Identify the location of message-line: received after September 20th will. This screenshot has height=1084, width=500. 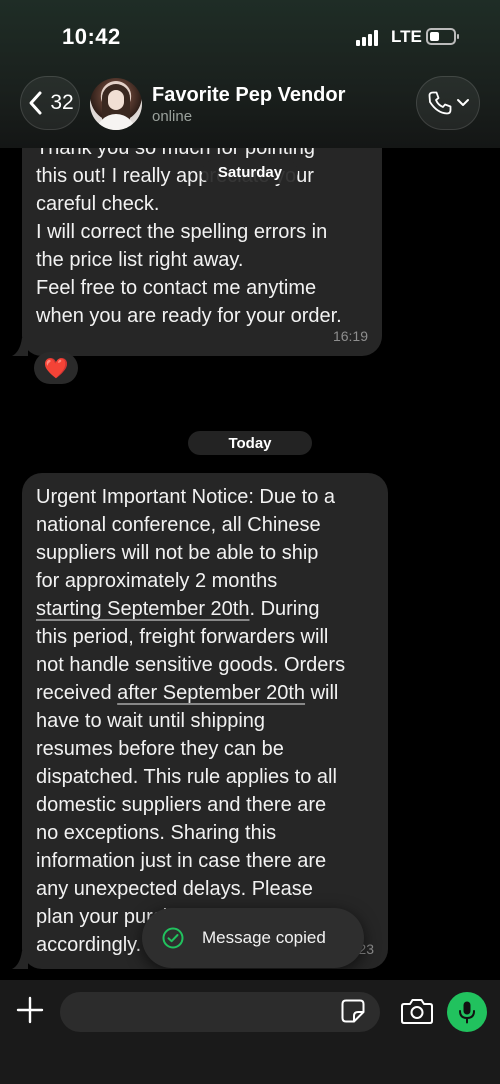
(205, 693).